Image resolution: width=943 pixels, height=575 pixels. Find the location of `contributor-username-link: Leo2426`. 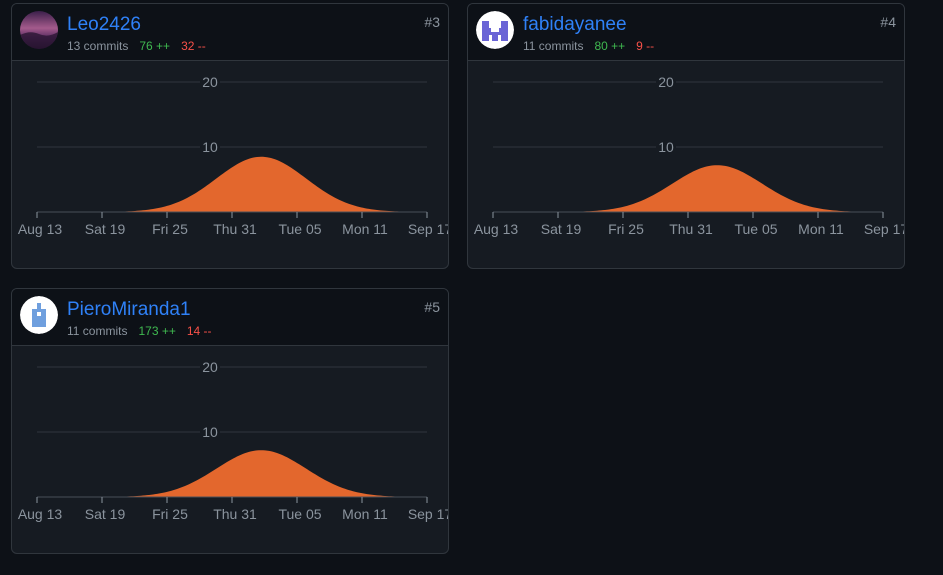

contributor-username-link: Leo2426 is located at coordinates (104, 25).